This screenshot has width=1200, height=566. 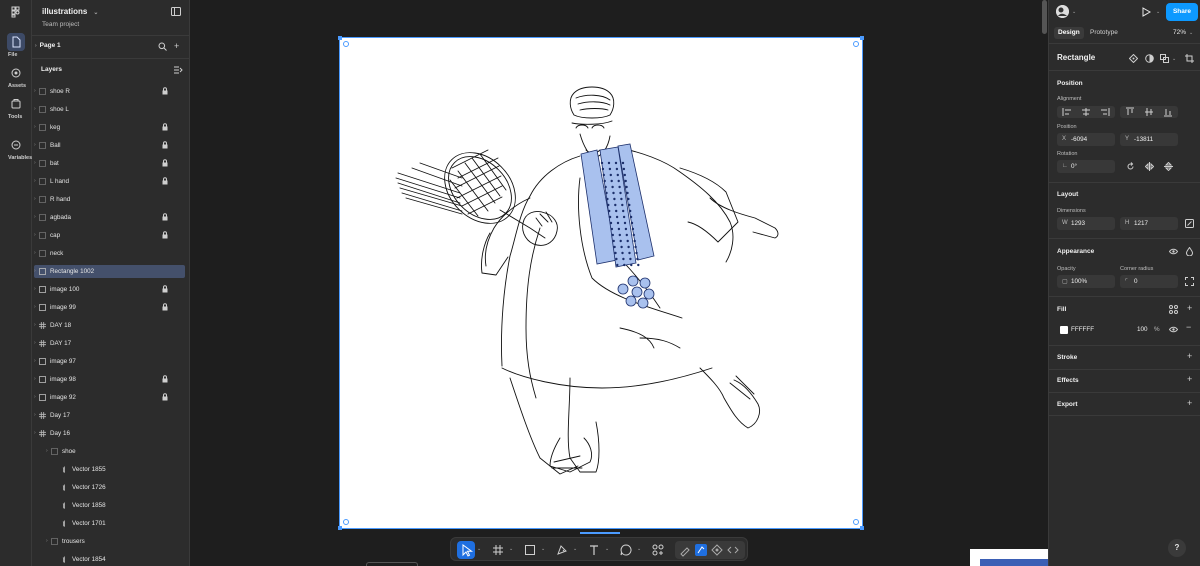 What do you see at coordinates (466, 550) in the screenshot?
I see `move-tool-button` at bounding box center [466, 550].